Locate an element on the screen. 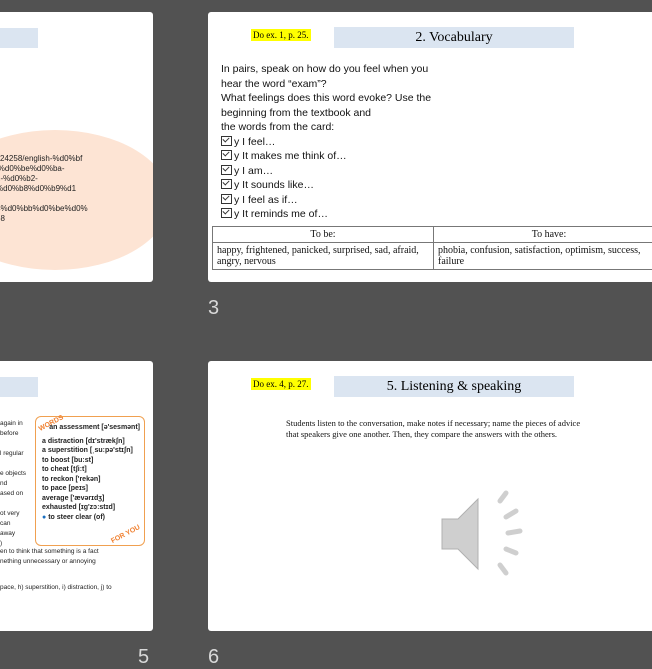  for-you-tag: FOR YOU is located at coordinates (126, 534).